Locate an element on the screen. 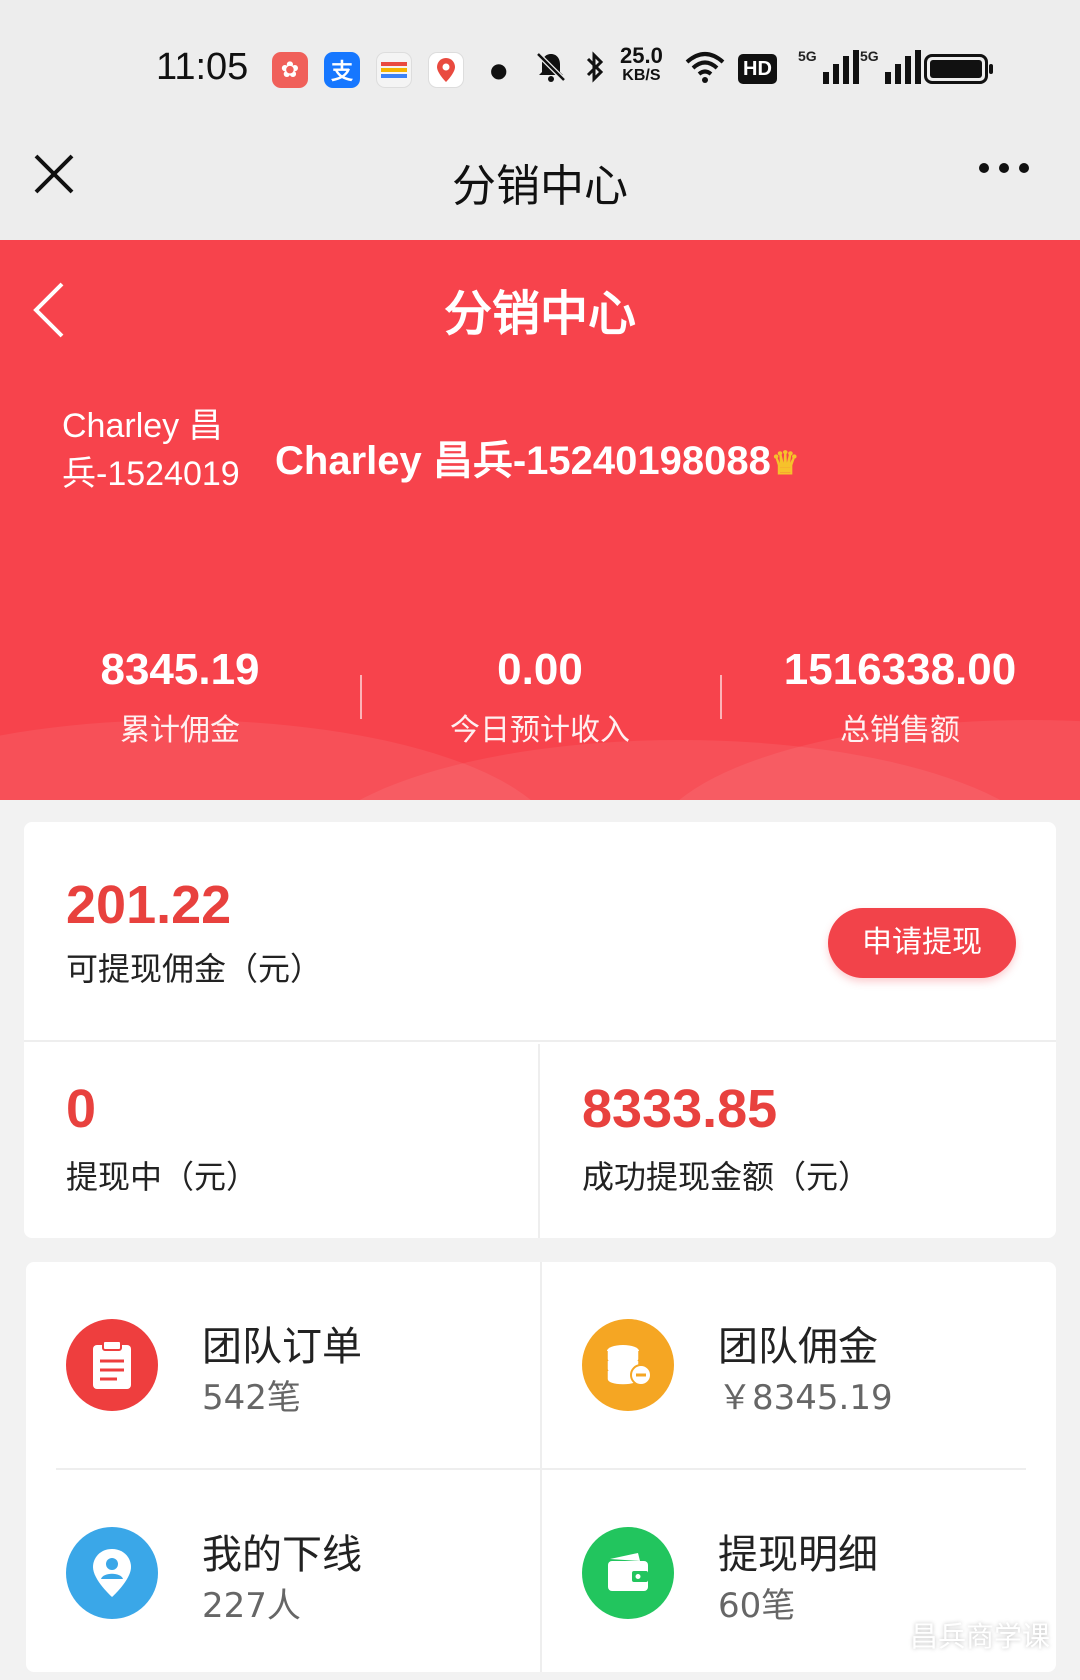 Image resolution: width=1080 pixels, height=1680 pixels. username: Charley 昌兵-15240198088♛ is located at coordinates (537, 457).